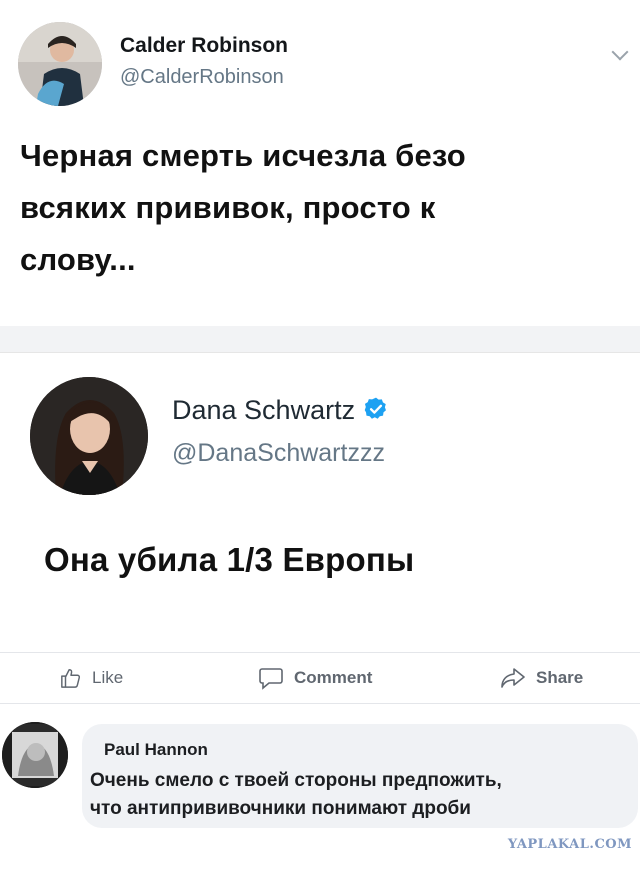 The image size is (640, 878). Describe the element at coordinates (228, 207) in the screenshot. I see `tweet-text-line-2: всяких прививок, просто к` at that location.